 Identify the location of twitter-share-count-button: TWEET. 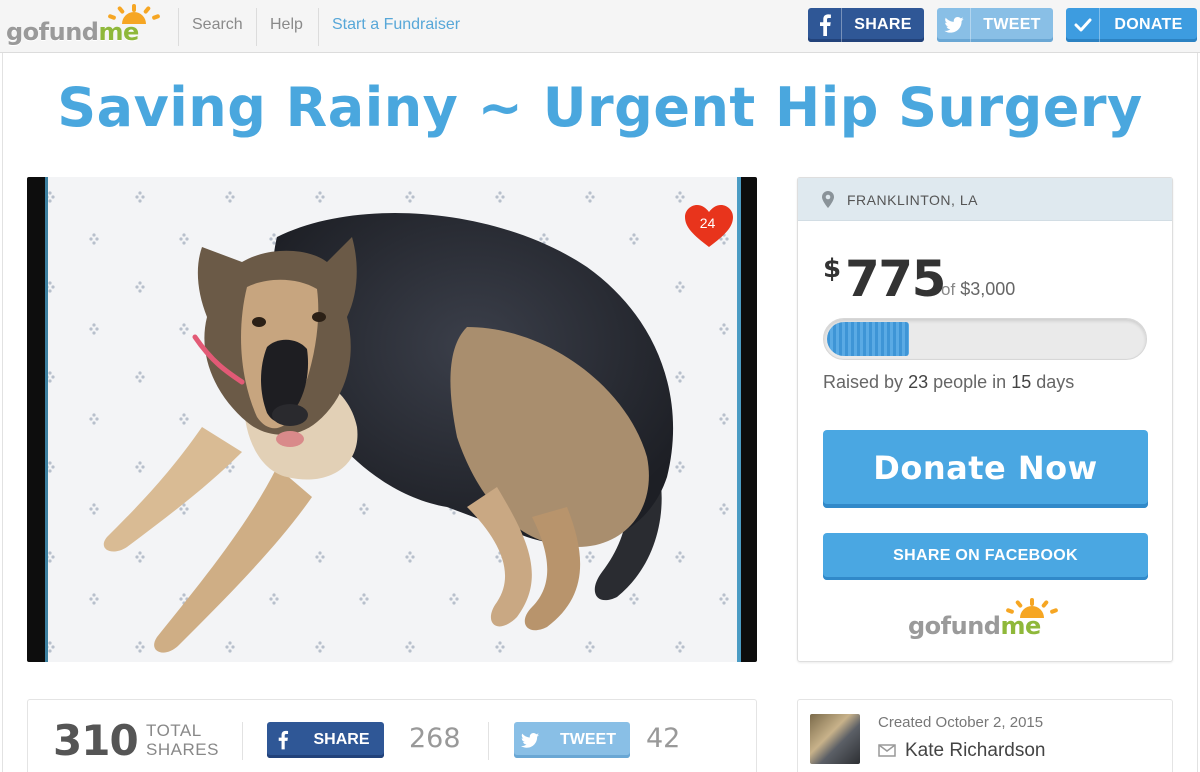
(572, 740).